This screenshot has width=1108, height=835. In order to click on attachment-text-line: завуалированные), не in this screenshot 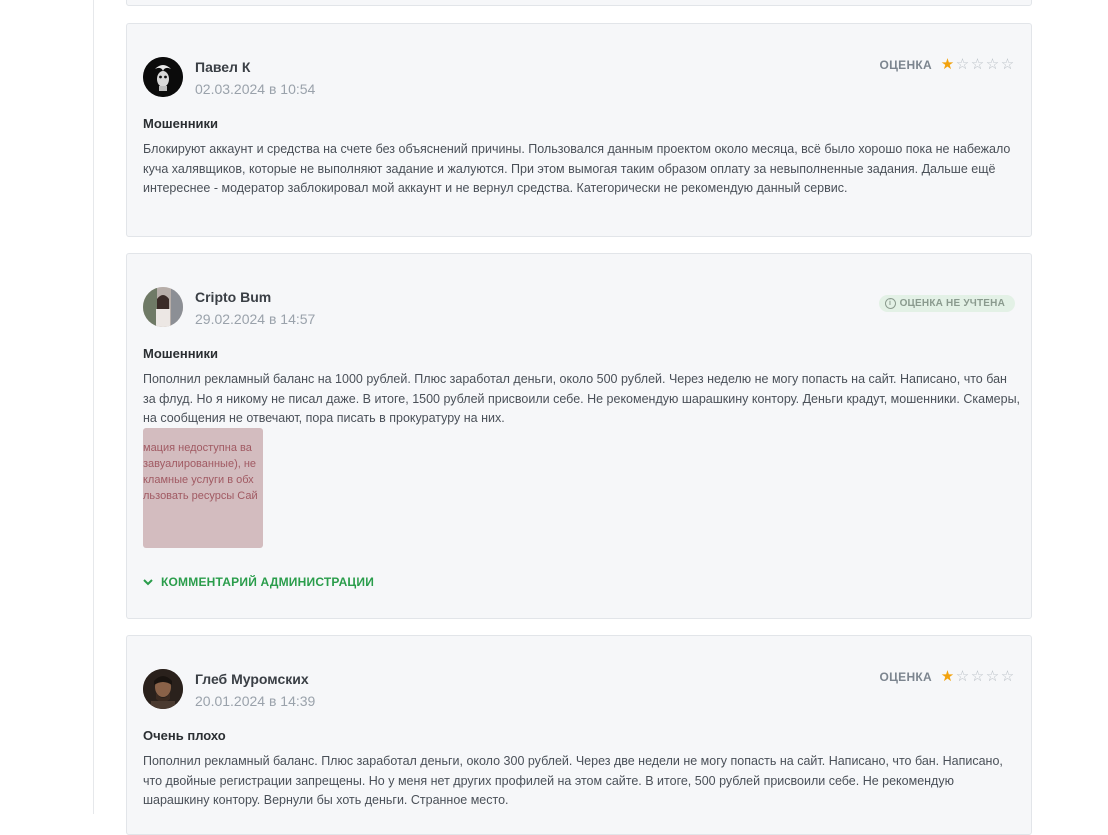, I will do `click(200, 464)`.